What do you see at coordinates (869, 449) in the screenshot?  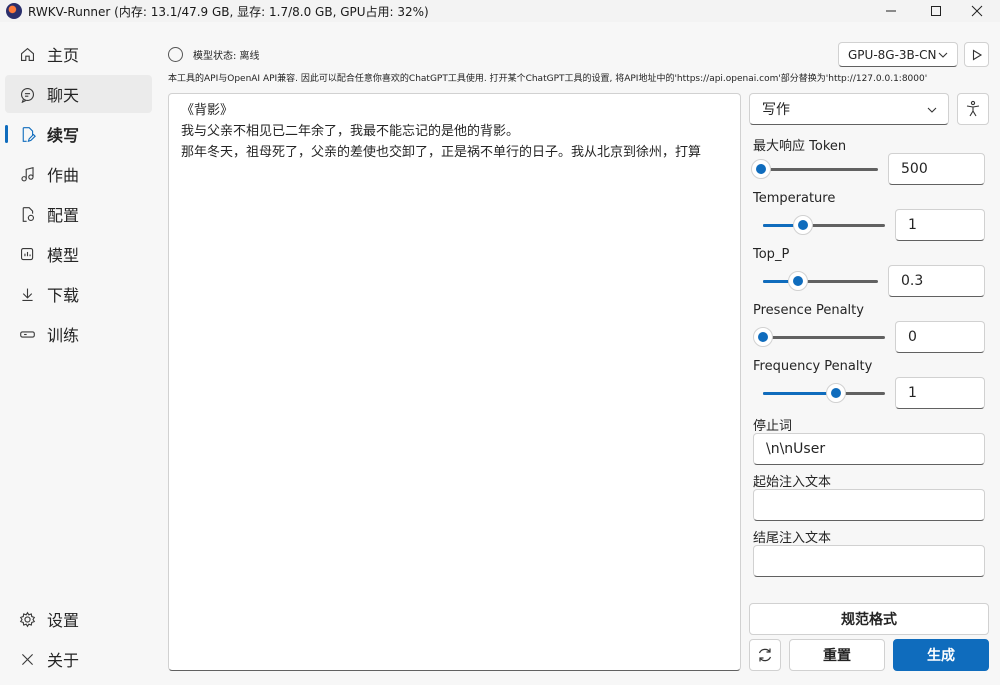 I see `stop-words-input: \n\nUser` at bounding box center [869, 449].